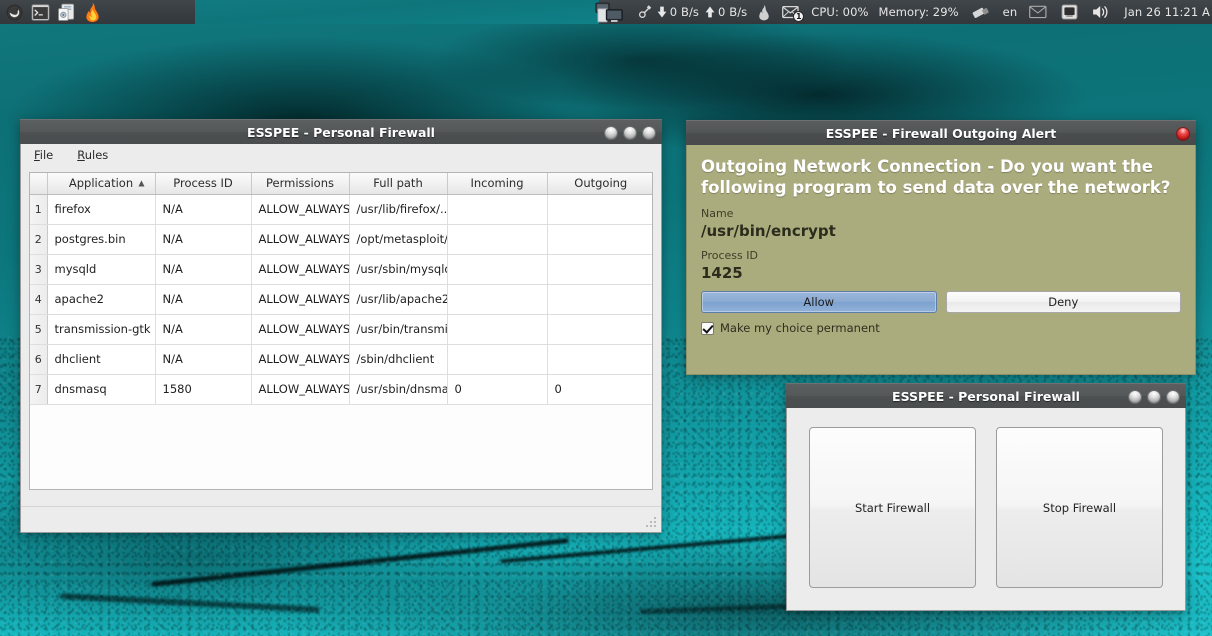  Describe the element at coordinates (101, 209) in the screenshot. I see `cell-application: firefox` at that location.